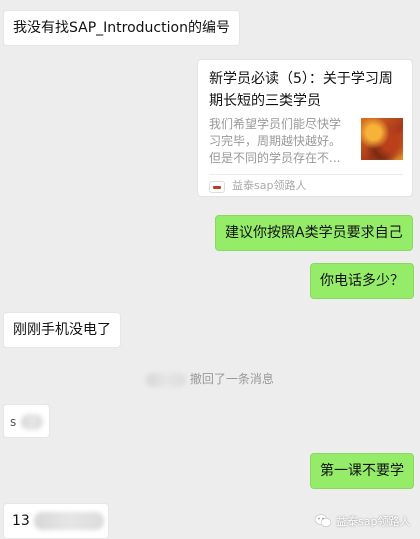 The width and height of the screenshot is (420, 539). I want to click on message-text: 13, so click(21, 521).